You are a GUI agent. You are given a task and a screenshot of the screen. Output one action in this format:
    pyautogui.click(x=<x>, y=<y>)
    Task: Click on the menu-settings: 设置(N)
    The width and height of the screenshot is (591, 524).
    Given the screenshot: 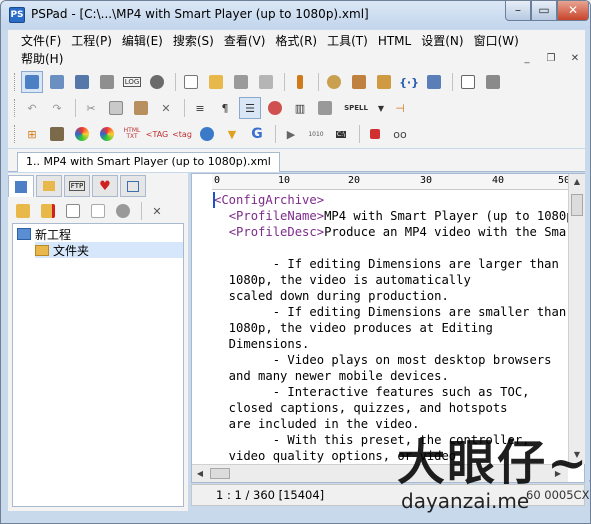 What is the action you would take?
    pyautogui.click(x=442, y=41)
    